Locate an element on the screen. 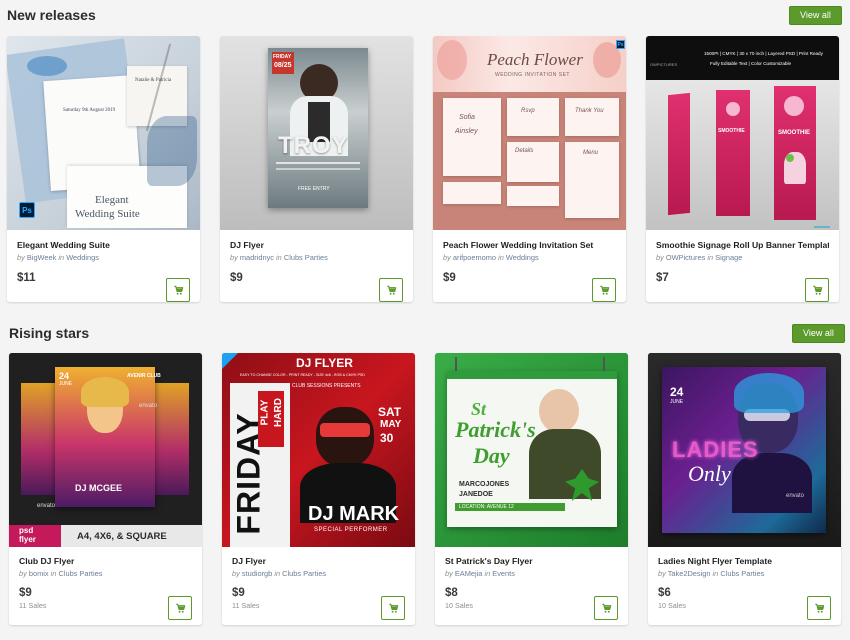 Image resolution: width=850 pixels, height=640 pixels. product-thumbnail: 24 JUNE LADIES Only envato is located at coordinates (744, 450).